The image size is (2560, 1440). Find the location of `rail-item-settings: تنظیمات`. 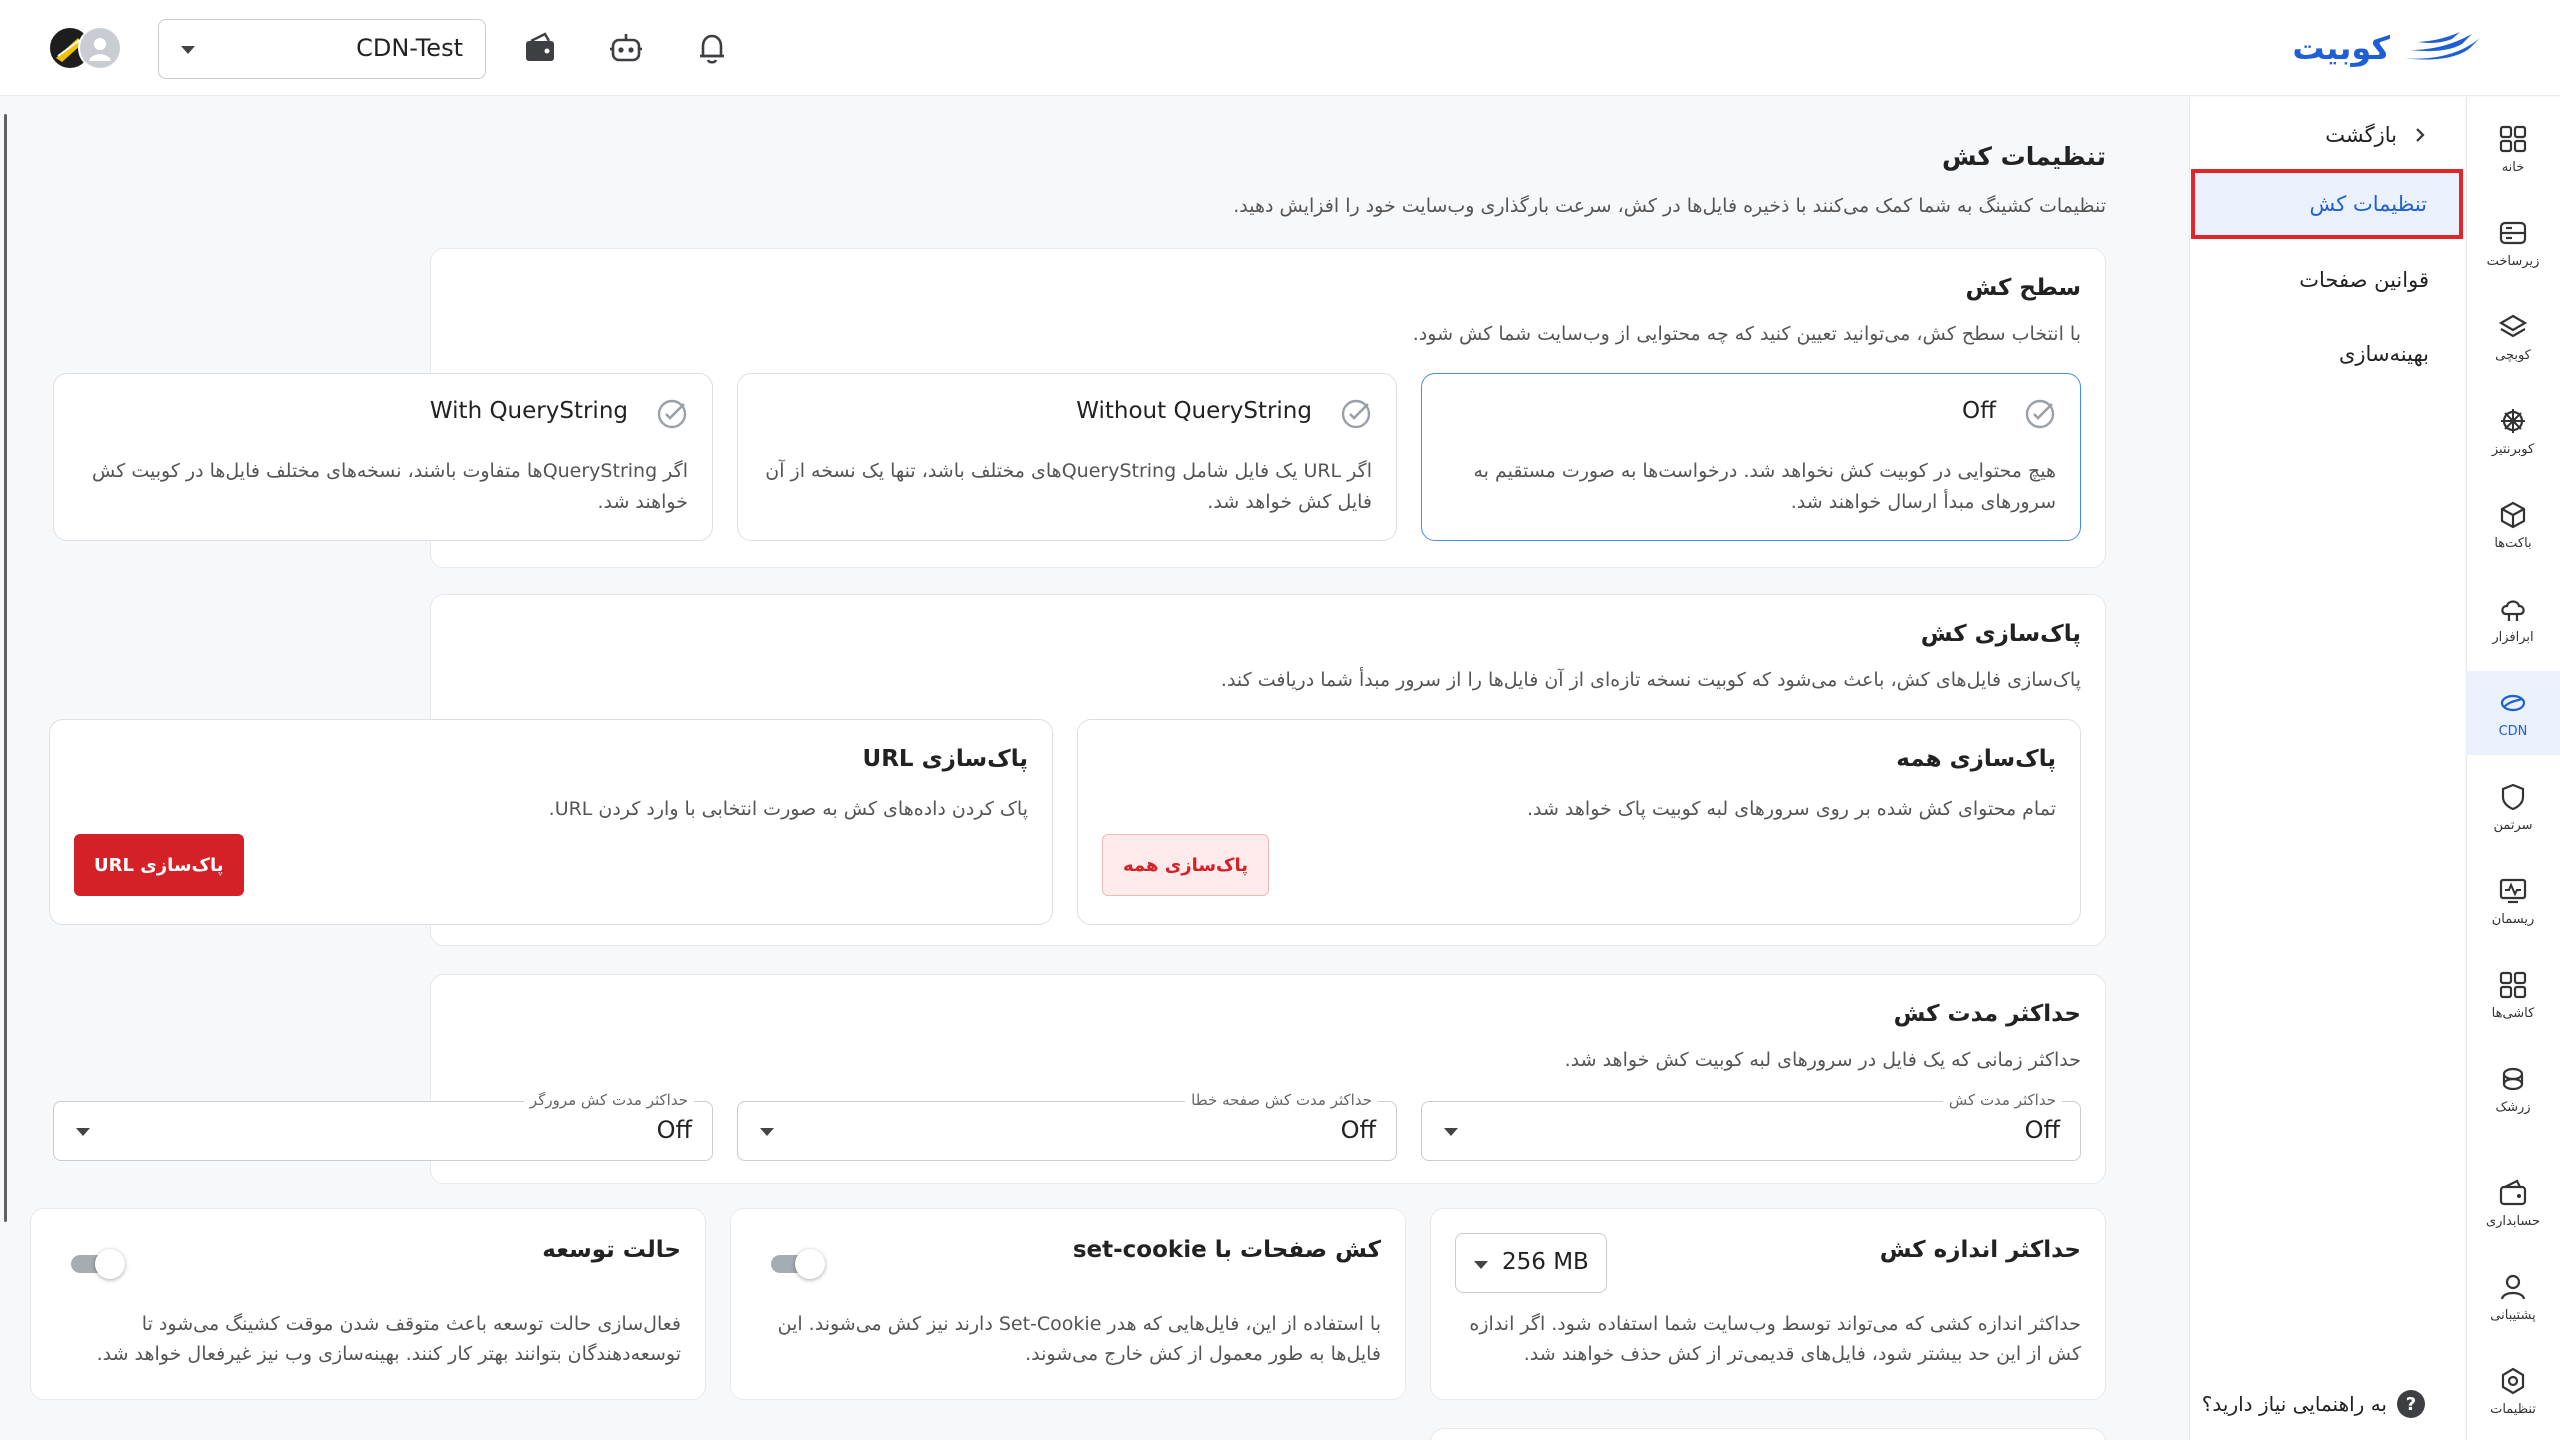

rail-item-settings: تنظیمات is located at coordinates (2513, 1391).